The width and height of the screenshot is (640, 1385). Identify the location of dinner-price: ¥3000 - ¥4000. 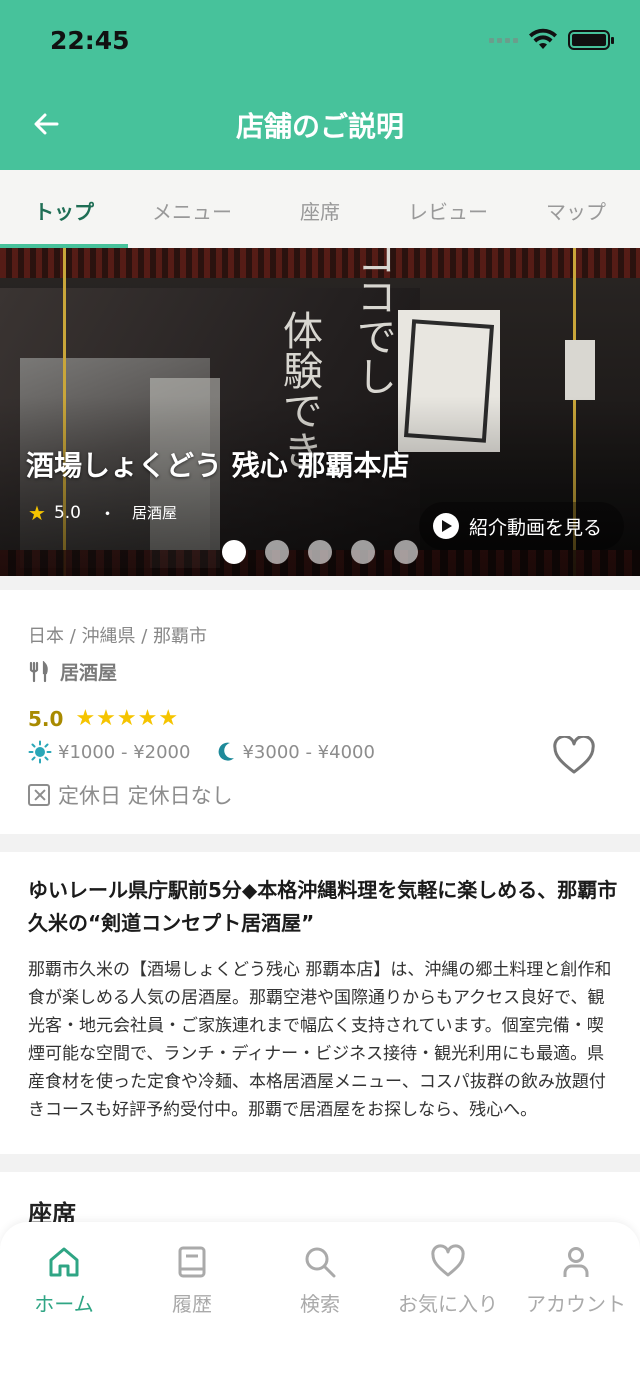
(308, 752).